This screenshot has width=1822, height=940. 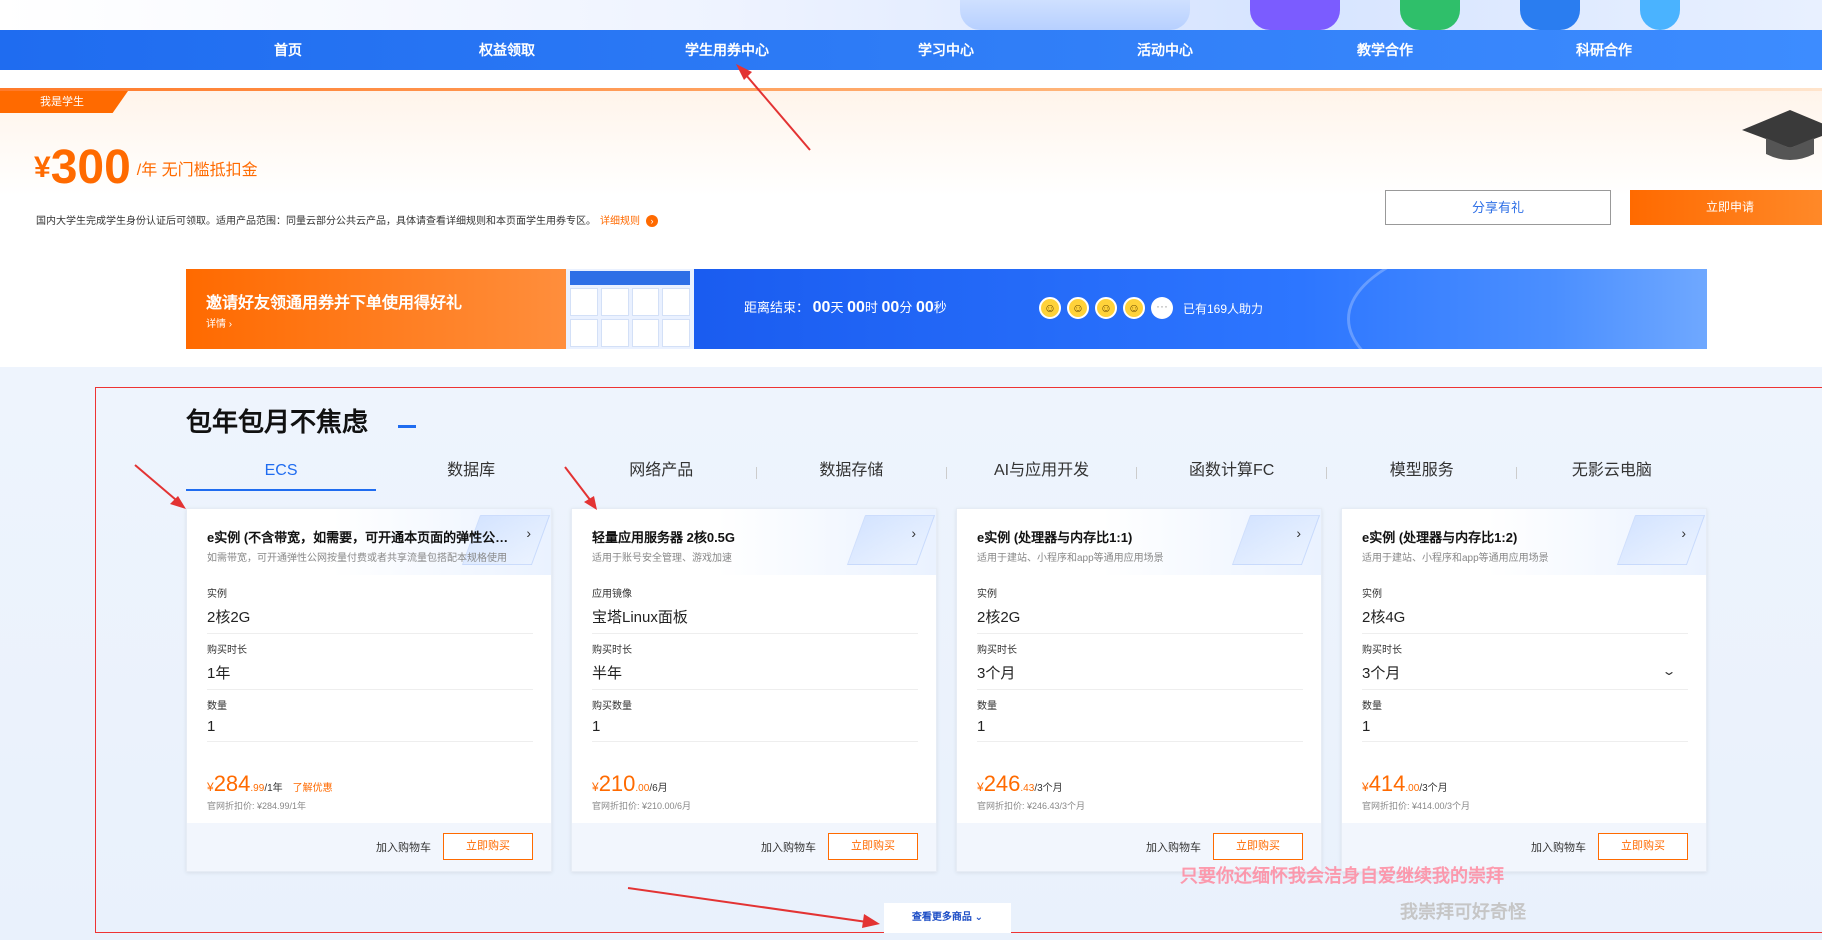 I want to click on image-field: 应用镜像 宝塔Linux面板, so click(x=755, y=609).